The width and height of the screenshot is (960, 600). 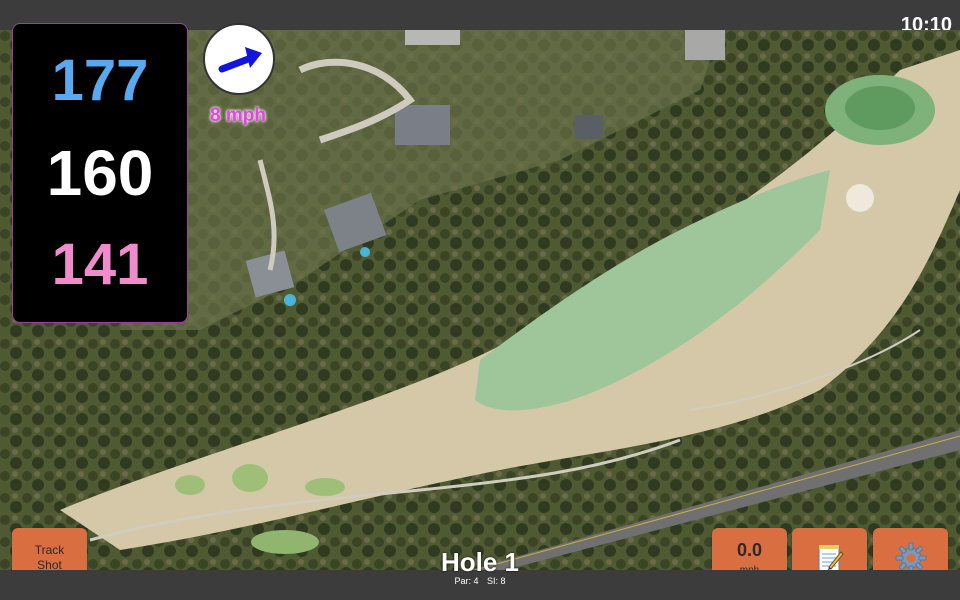 I want to click on wind-indicator, so click(x=239, y=59).